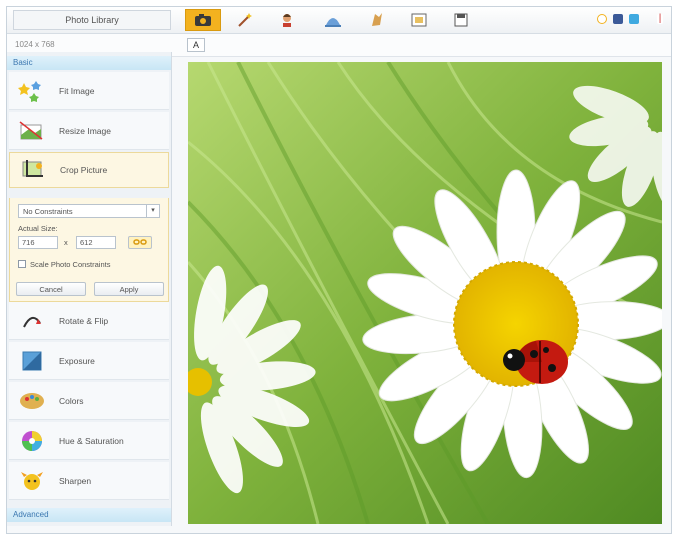 This screenshot has height=544, width=684. I want to click on sidebar-item-rotate-flip: Rotate & Flip, so click(89, 321).